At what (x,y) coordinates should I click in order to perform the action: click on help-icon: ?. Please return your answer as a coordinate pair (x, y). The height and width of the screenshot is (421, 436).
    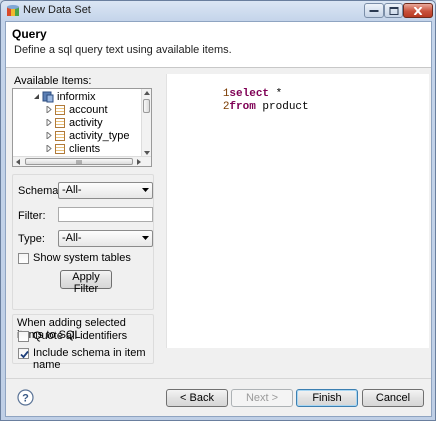
    Looking at the image, I should click on (25, 397).